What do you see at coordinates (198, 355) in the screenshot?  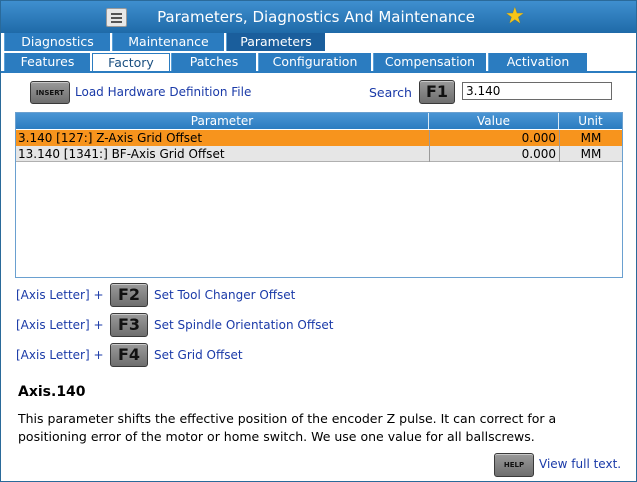 I see `set-grid-offset-link: Set Grid Offset` at bounding box center [198, 355].